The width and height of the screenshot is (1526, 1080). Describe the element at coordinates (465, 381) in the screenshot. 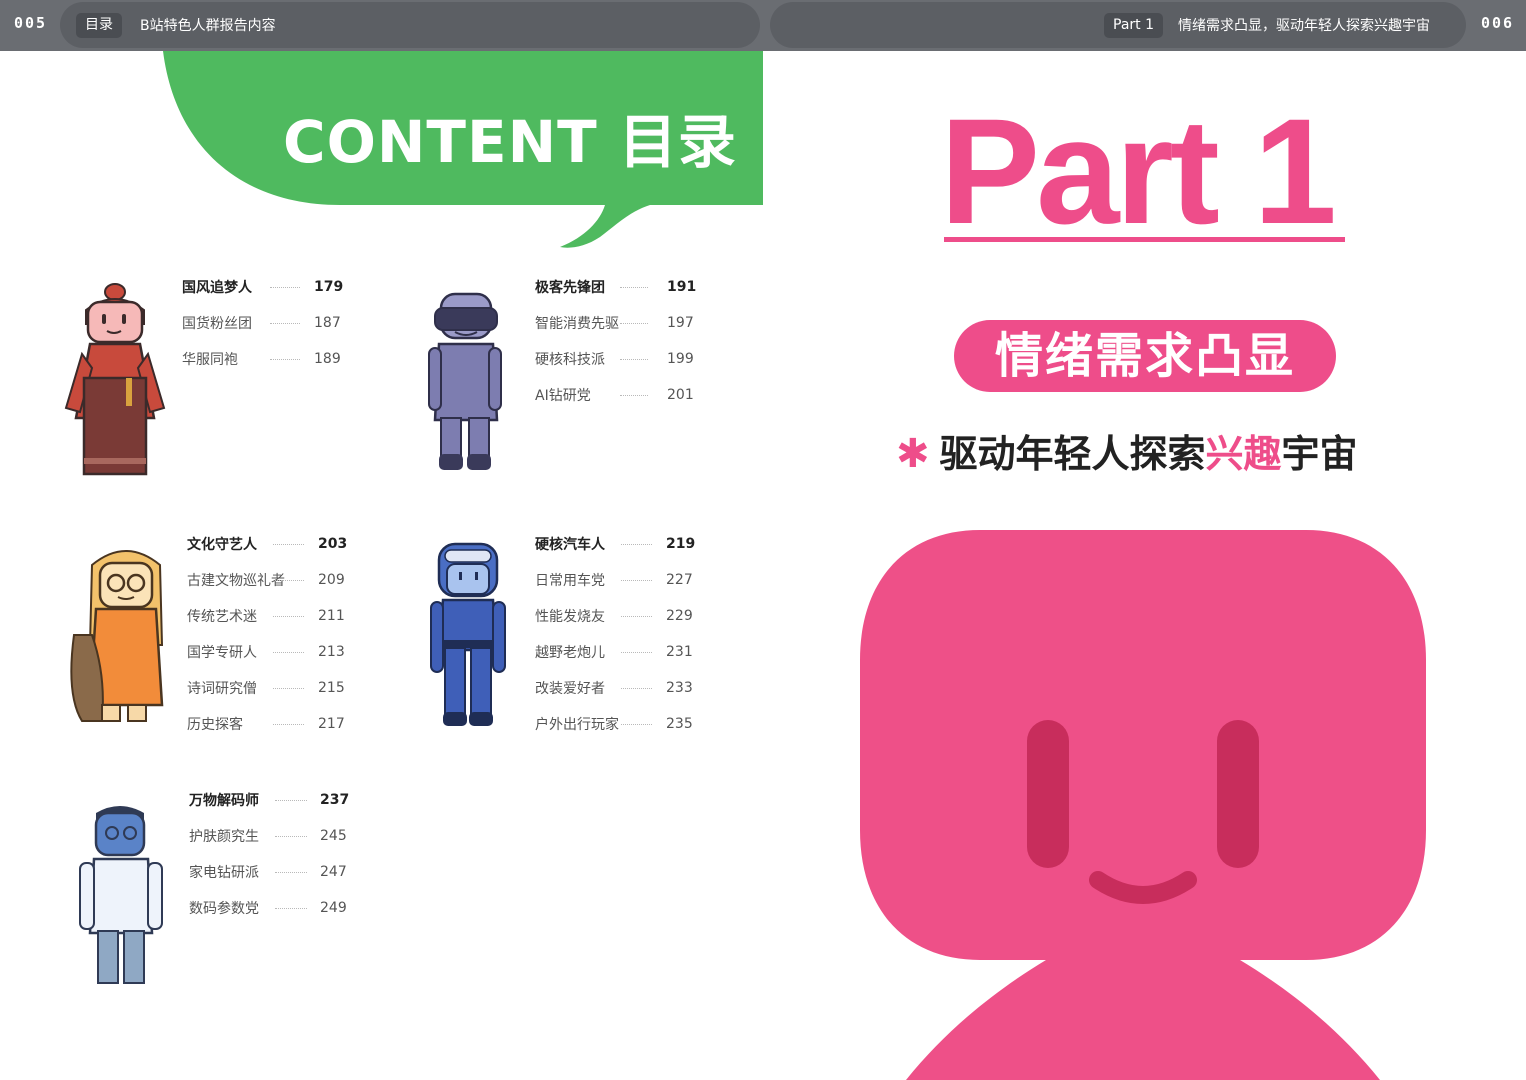

I see `vr-geek-icon` at that location.